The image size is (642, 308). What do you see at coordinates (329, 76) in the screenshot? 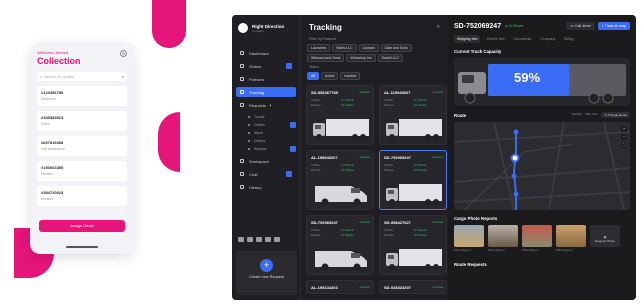
I see `status-chip-active: Active` at bounding box center [329, 76].